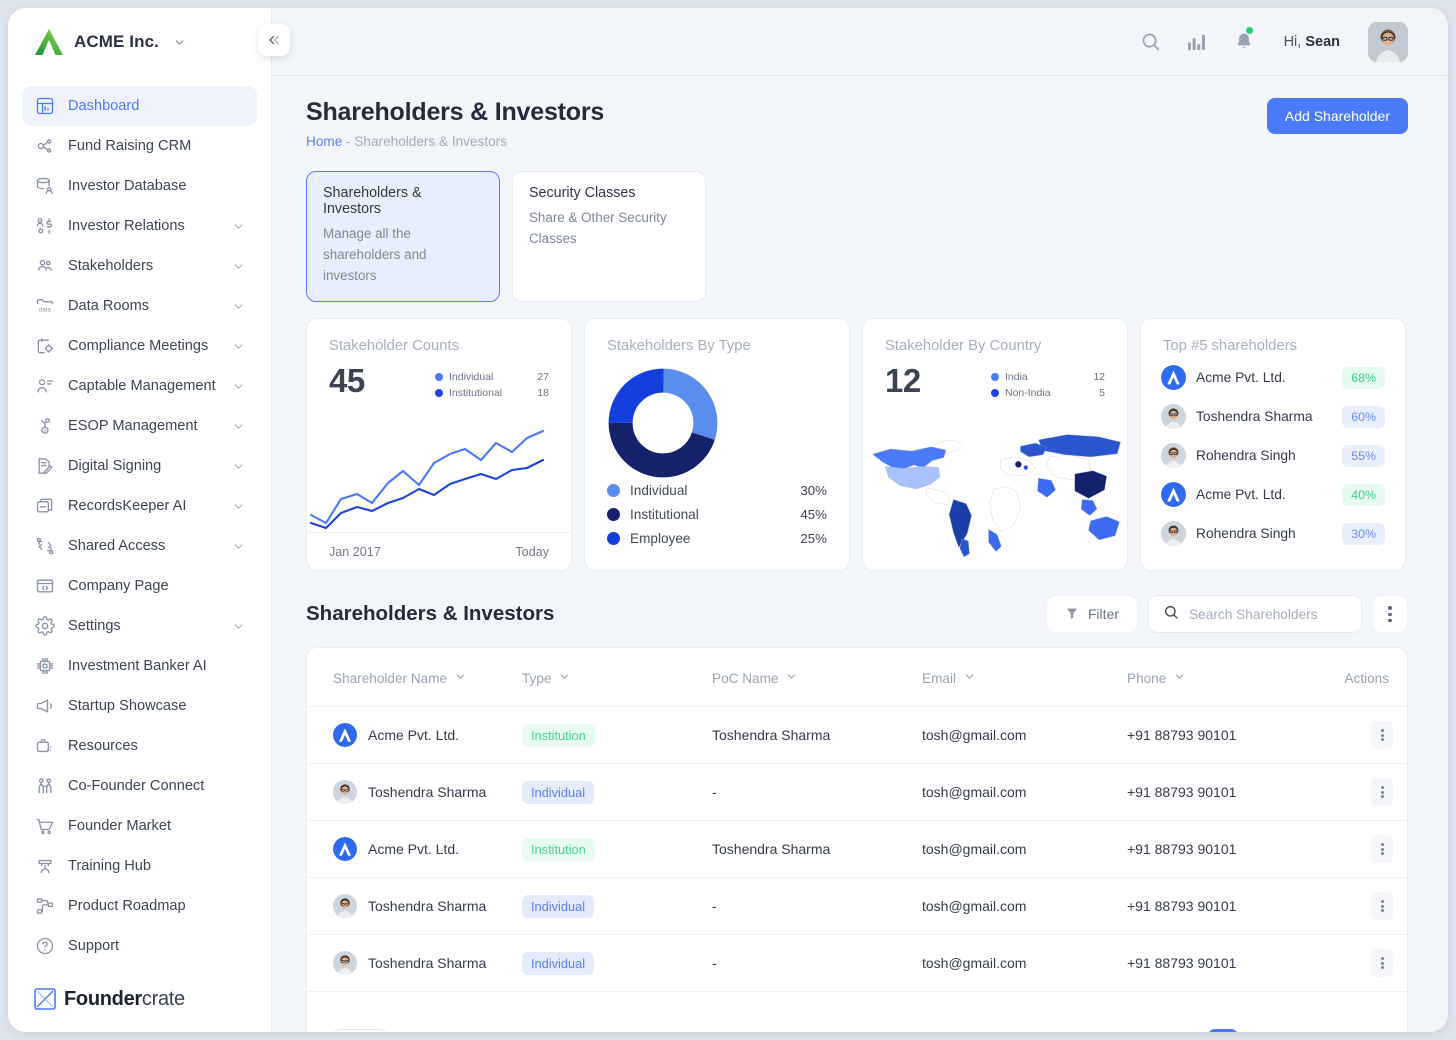 Image resolution: width=1456 pixels, height=1040 pixels. What do you see at coordinates (1369, 678) in the screenshot?
I see `table-header-actions: Actions` at bounding box center [1369, 678].